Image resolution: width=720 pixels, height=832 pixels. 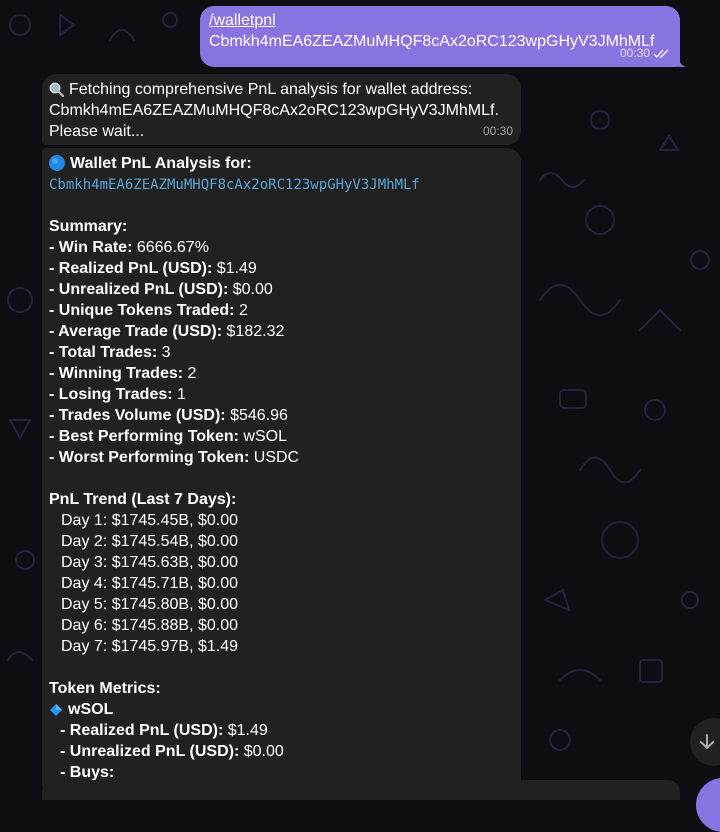 I want to click on double-check-icon, so click(x=661, y=53).